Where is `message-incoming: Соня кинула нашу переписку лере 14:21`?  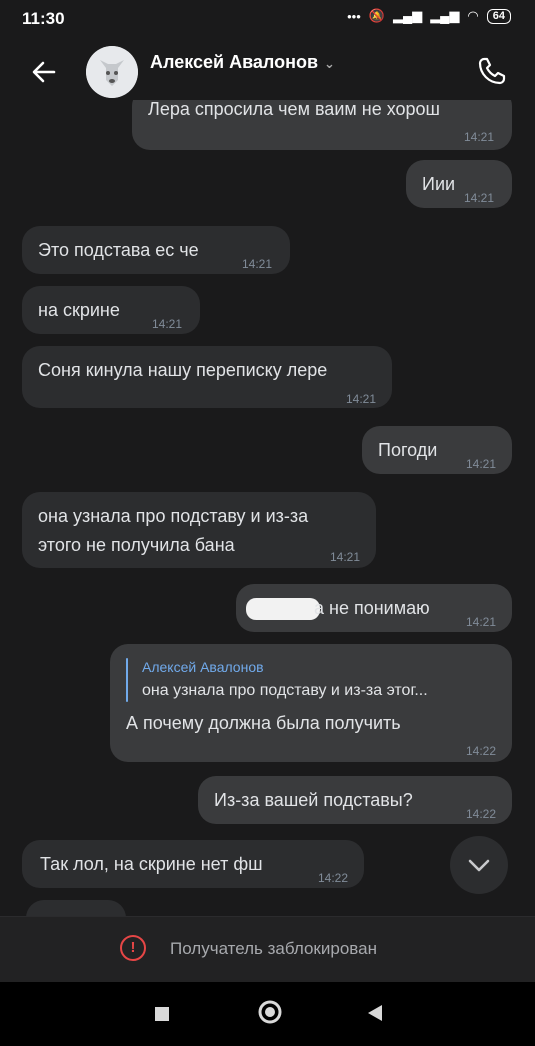 message-incoming: Соня кинула нашу переписку лере 14:21 is located at coordinates (207, 377).